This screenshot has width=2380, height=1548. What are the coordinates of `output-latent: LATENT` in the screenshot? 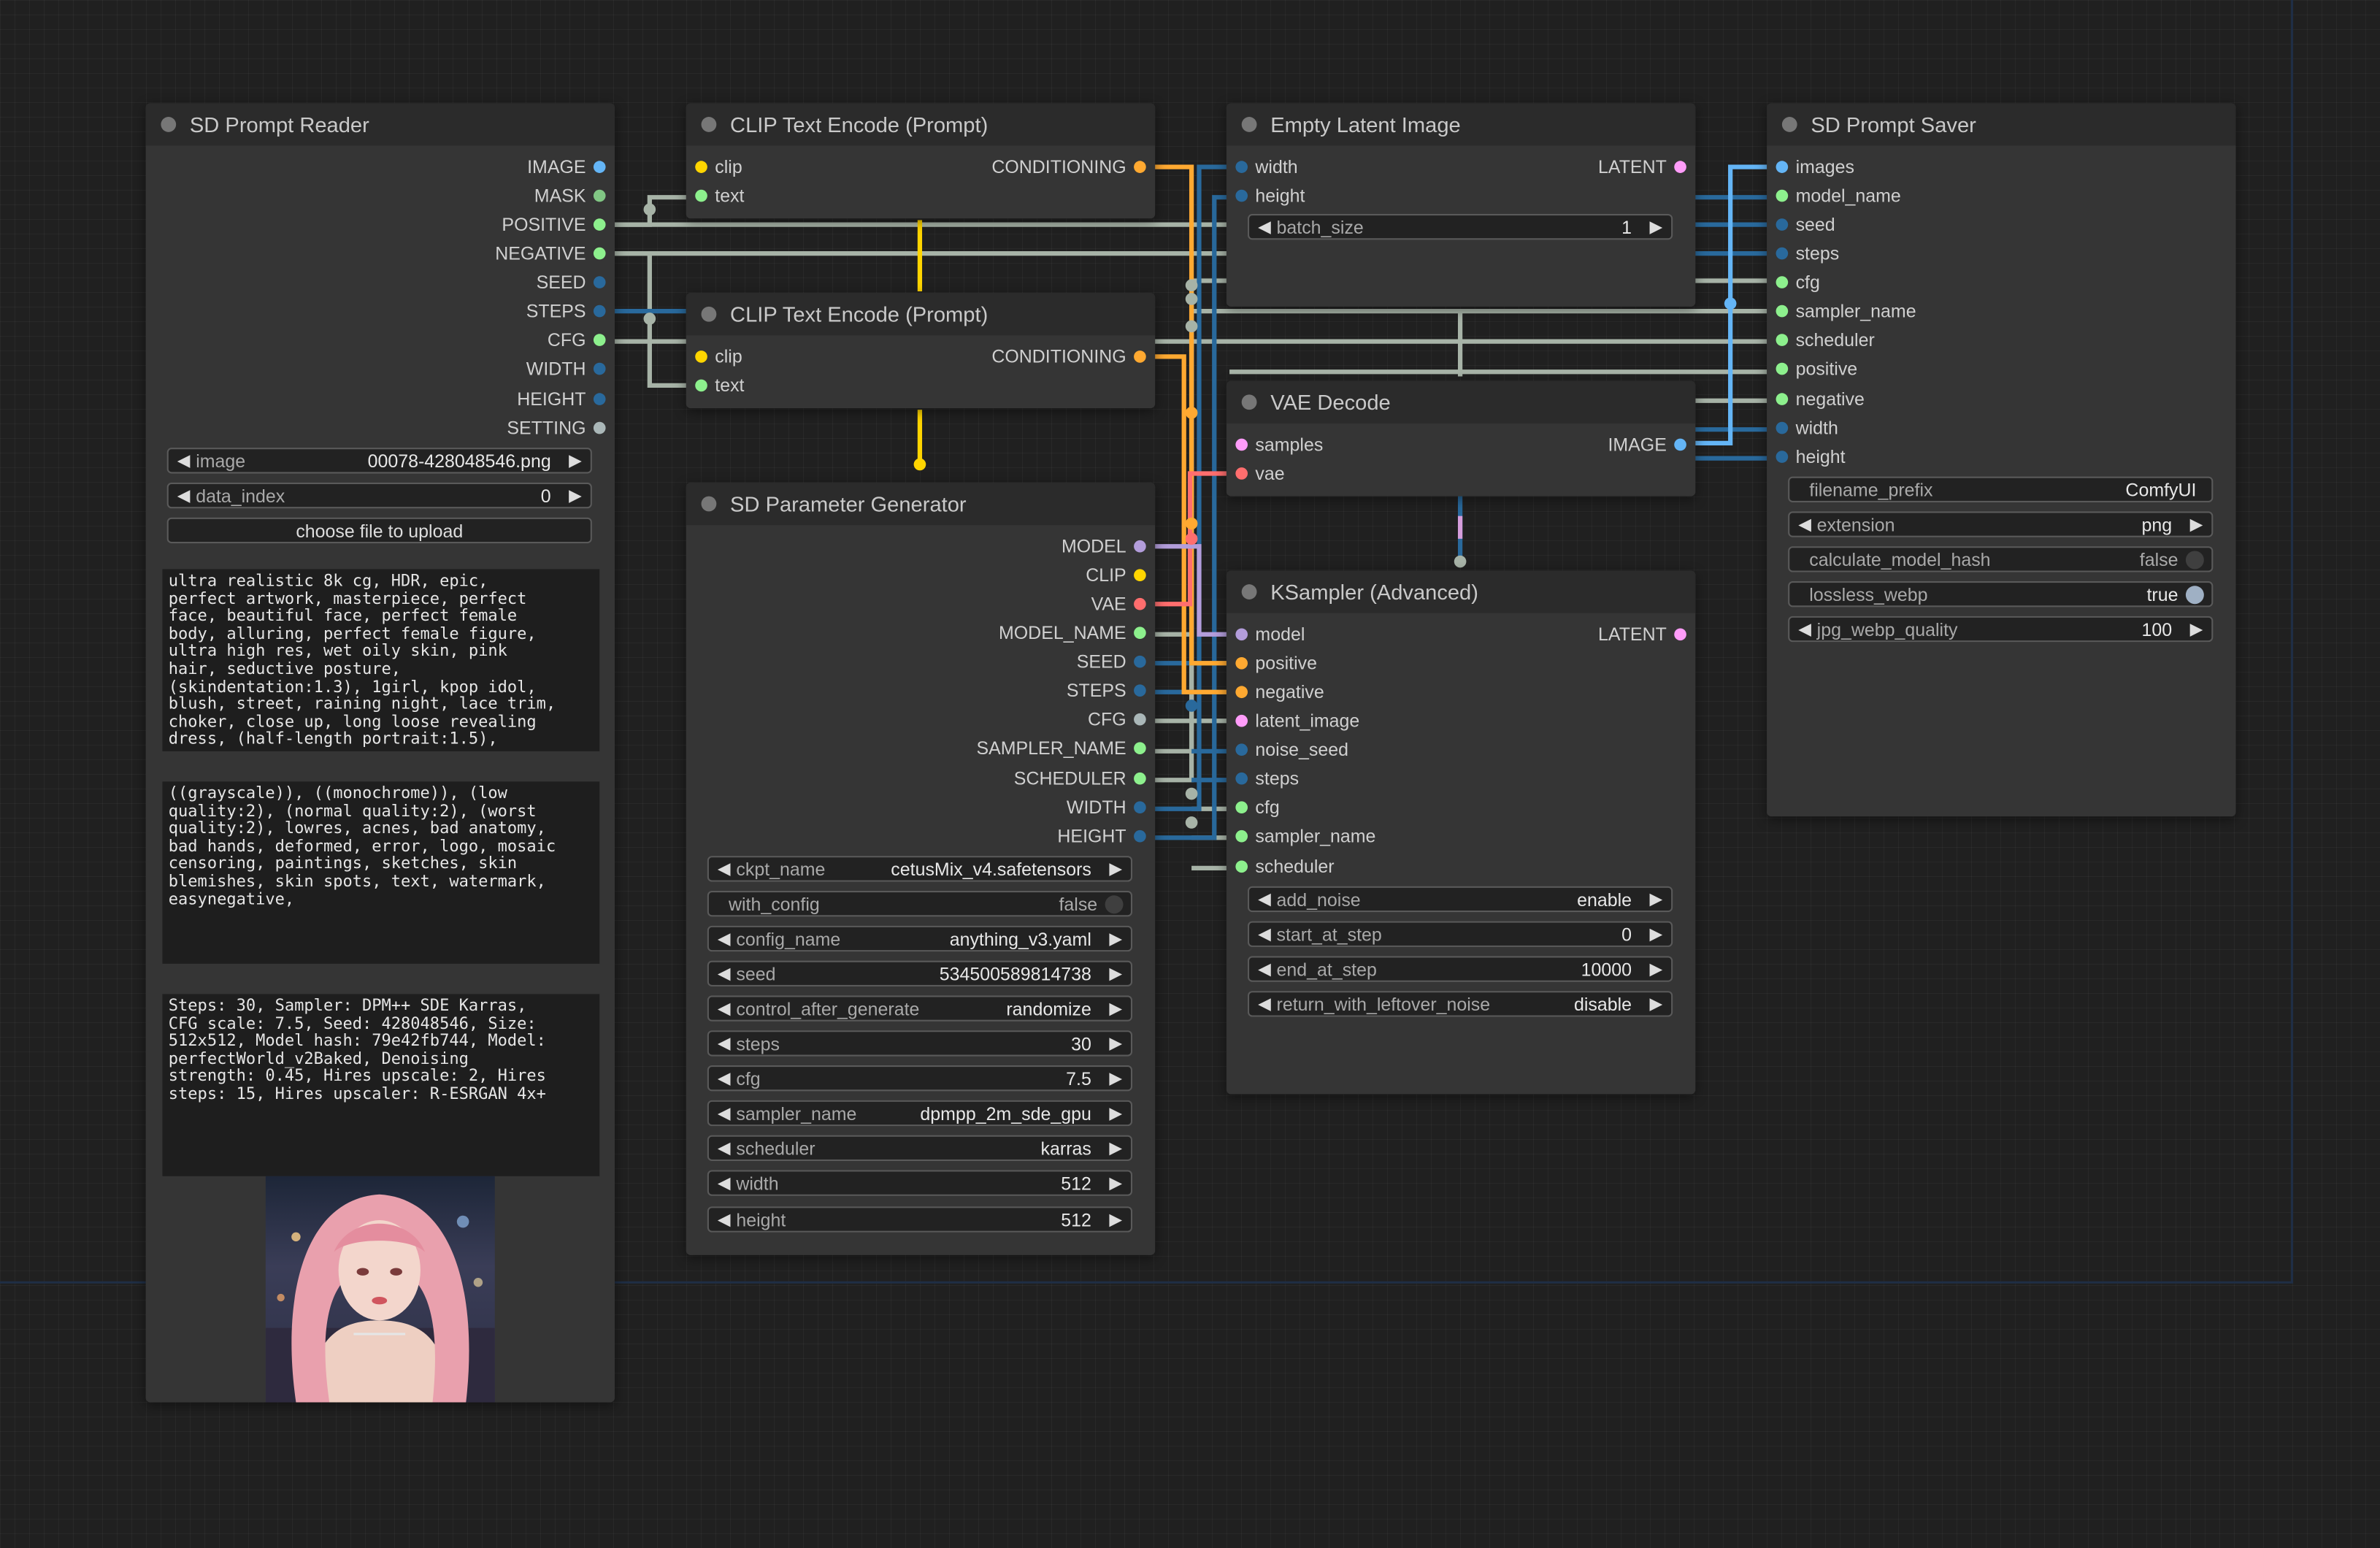 It's located at (1522, 634).